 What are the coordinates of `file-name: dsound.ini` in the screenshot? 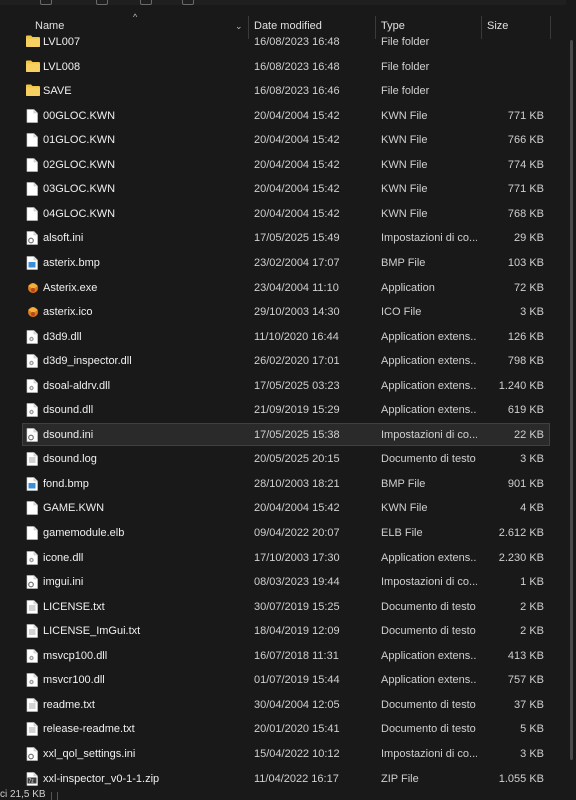 It's located at (143, 435).